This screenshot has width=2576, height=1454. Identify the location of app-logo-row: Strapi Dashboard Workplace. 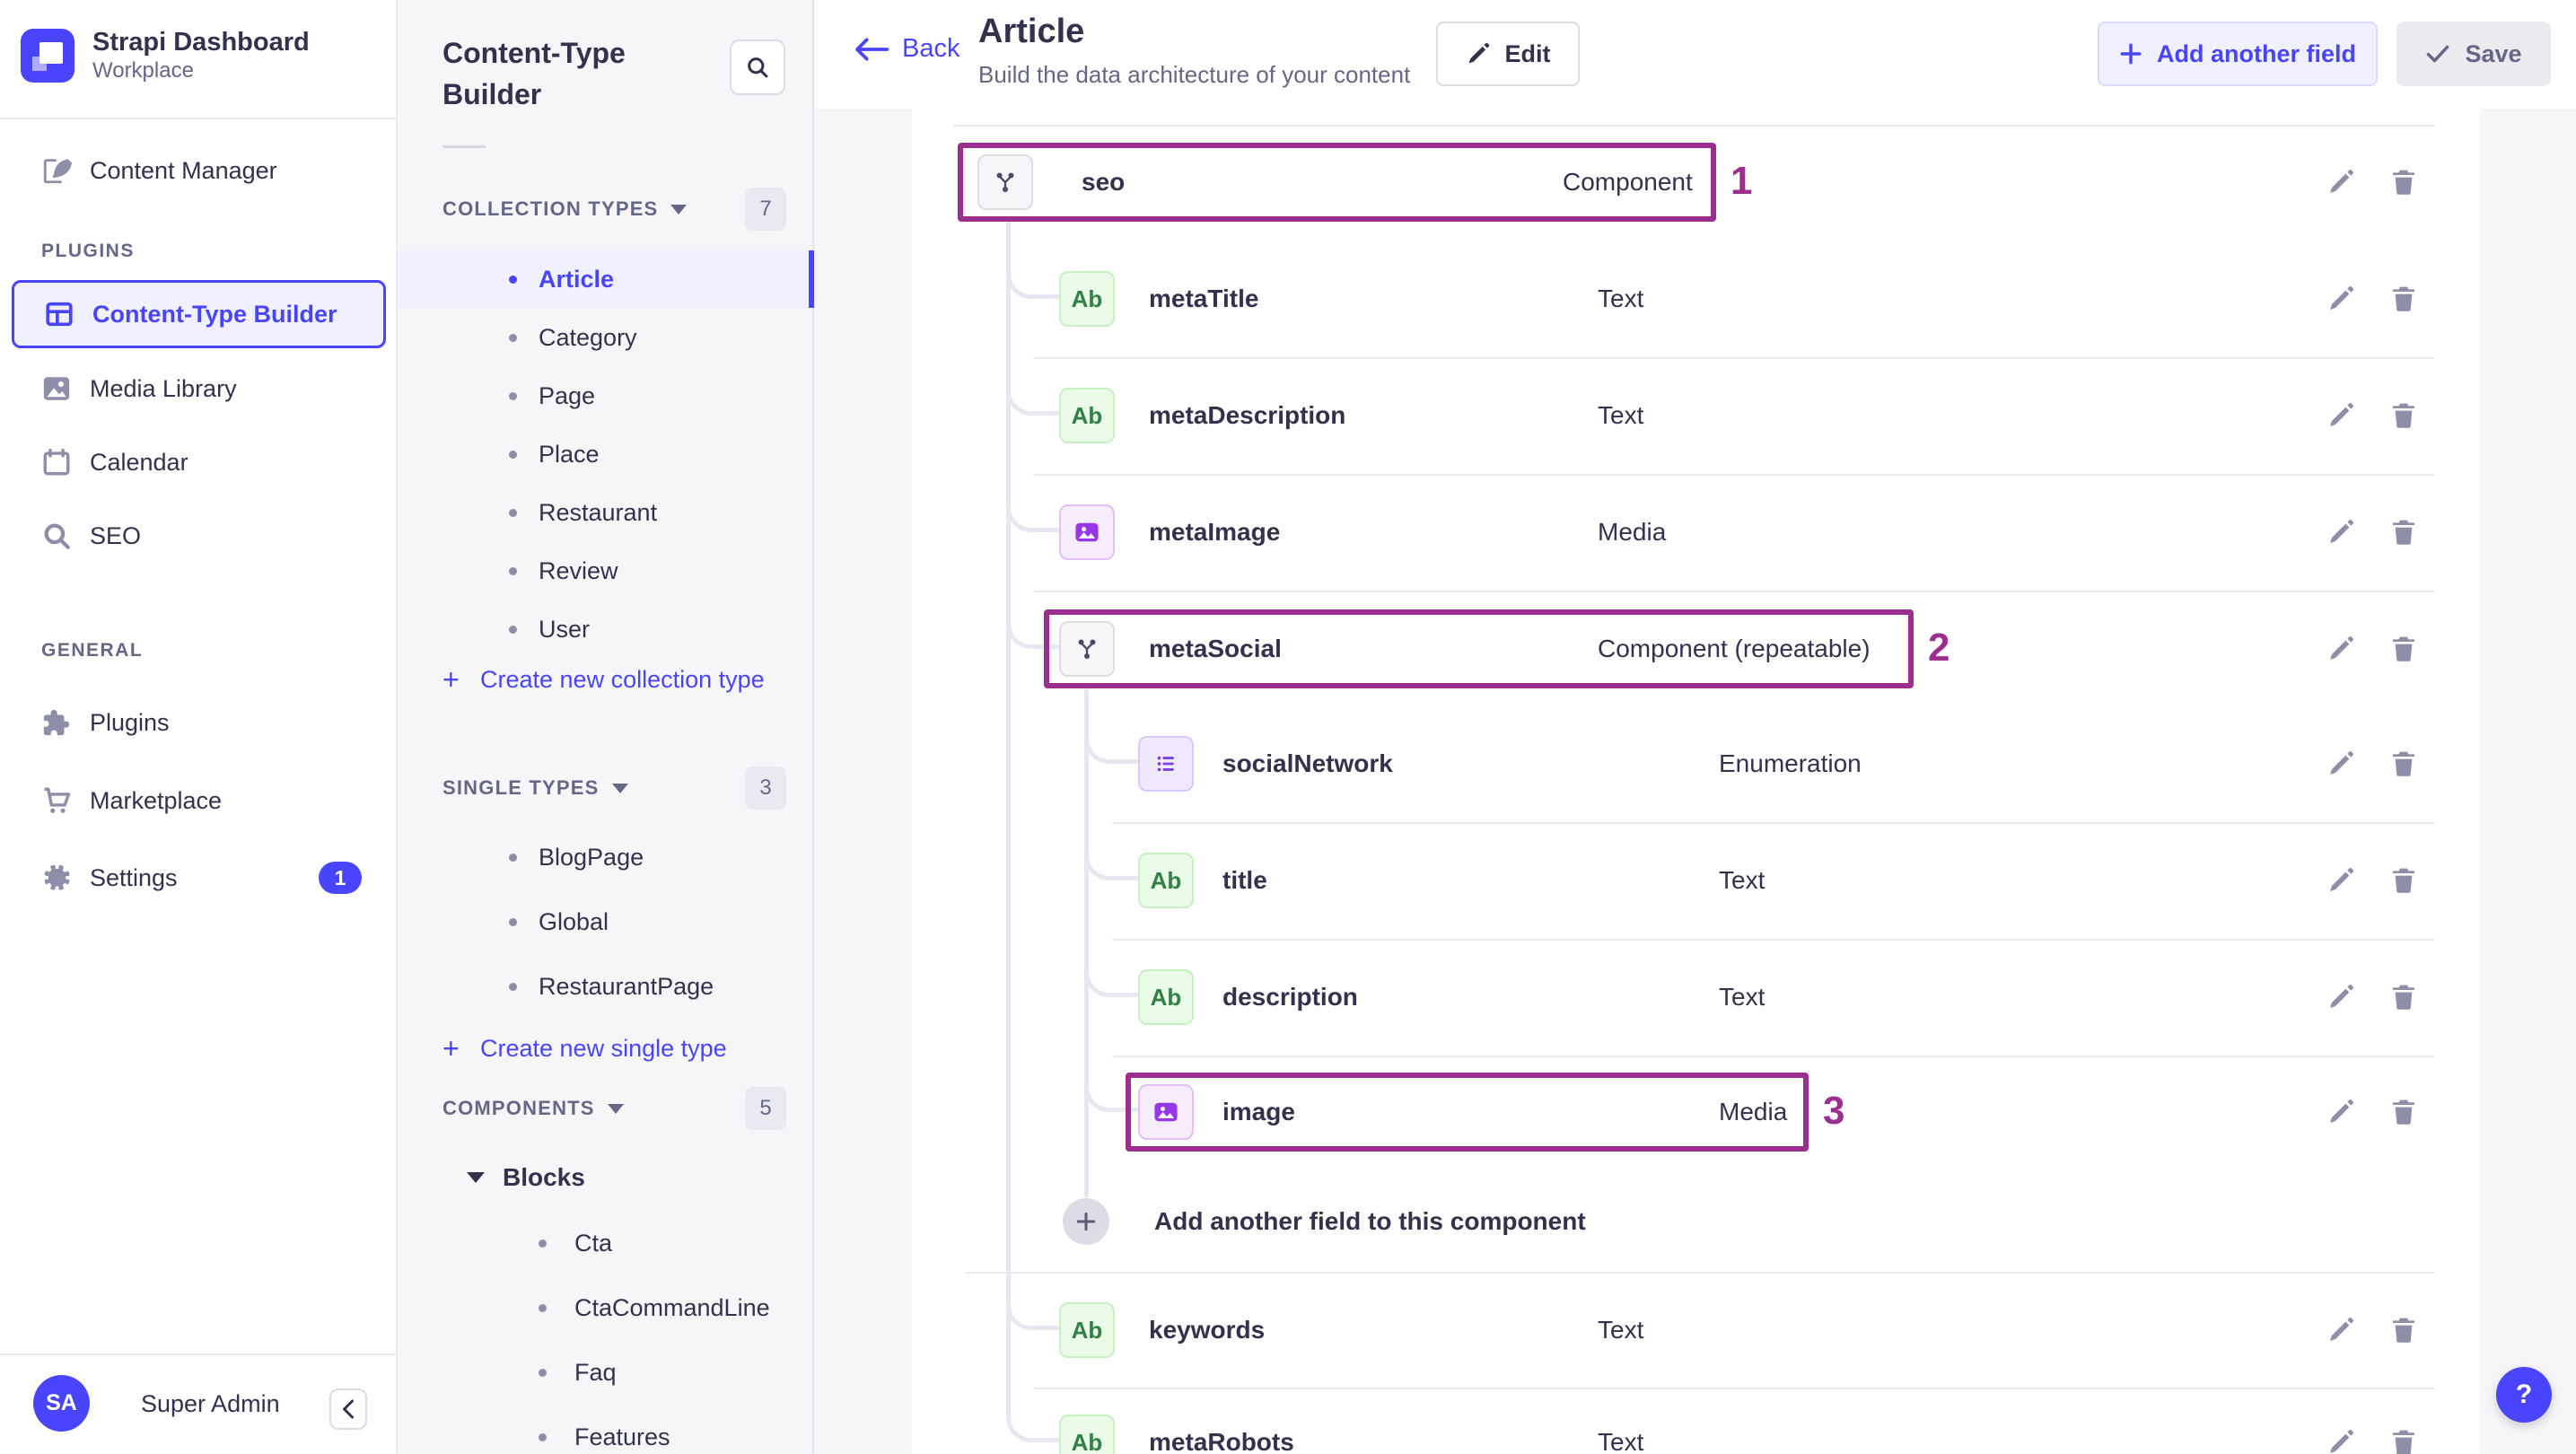
(165, 55).